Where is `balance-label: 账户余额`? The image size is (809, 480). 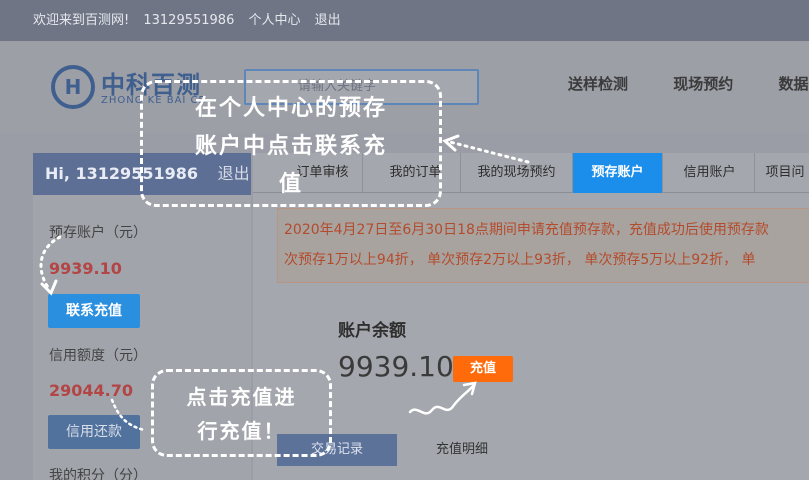
balance-label: 账户余额 is located at coordinates (372, 331).